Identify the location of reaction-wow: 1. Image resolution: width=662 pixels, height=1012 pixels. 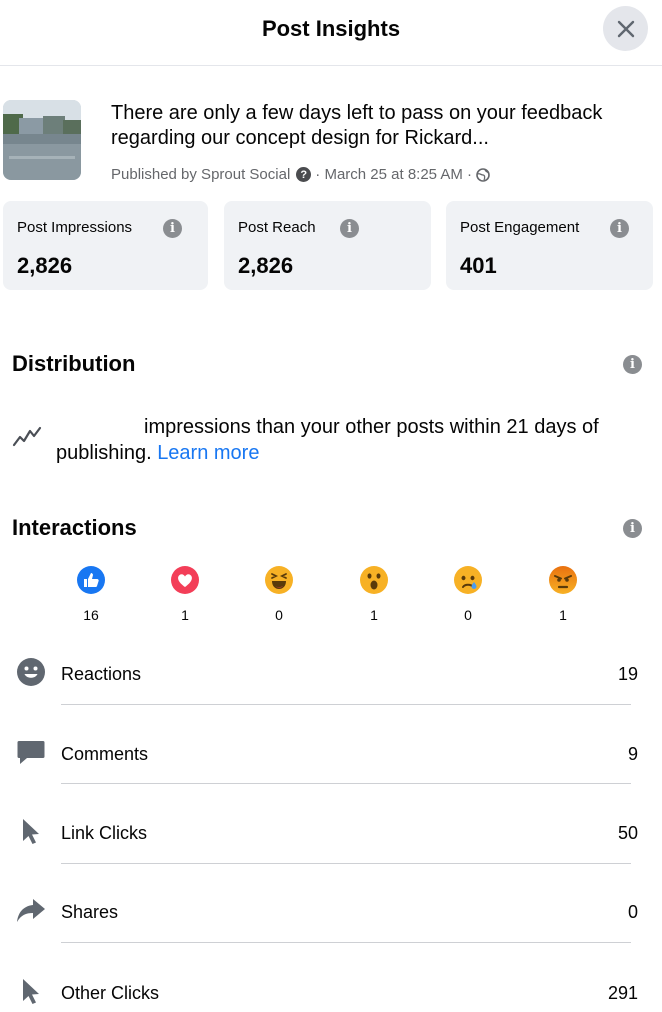
(374, 594).